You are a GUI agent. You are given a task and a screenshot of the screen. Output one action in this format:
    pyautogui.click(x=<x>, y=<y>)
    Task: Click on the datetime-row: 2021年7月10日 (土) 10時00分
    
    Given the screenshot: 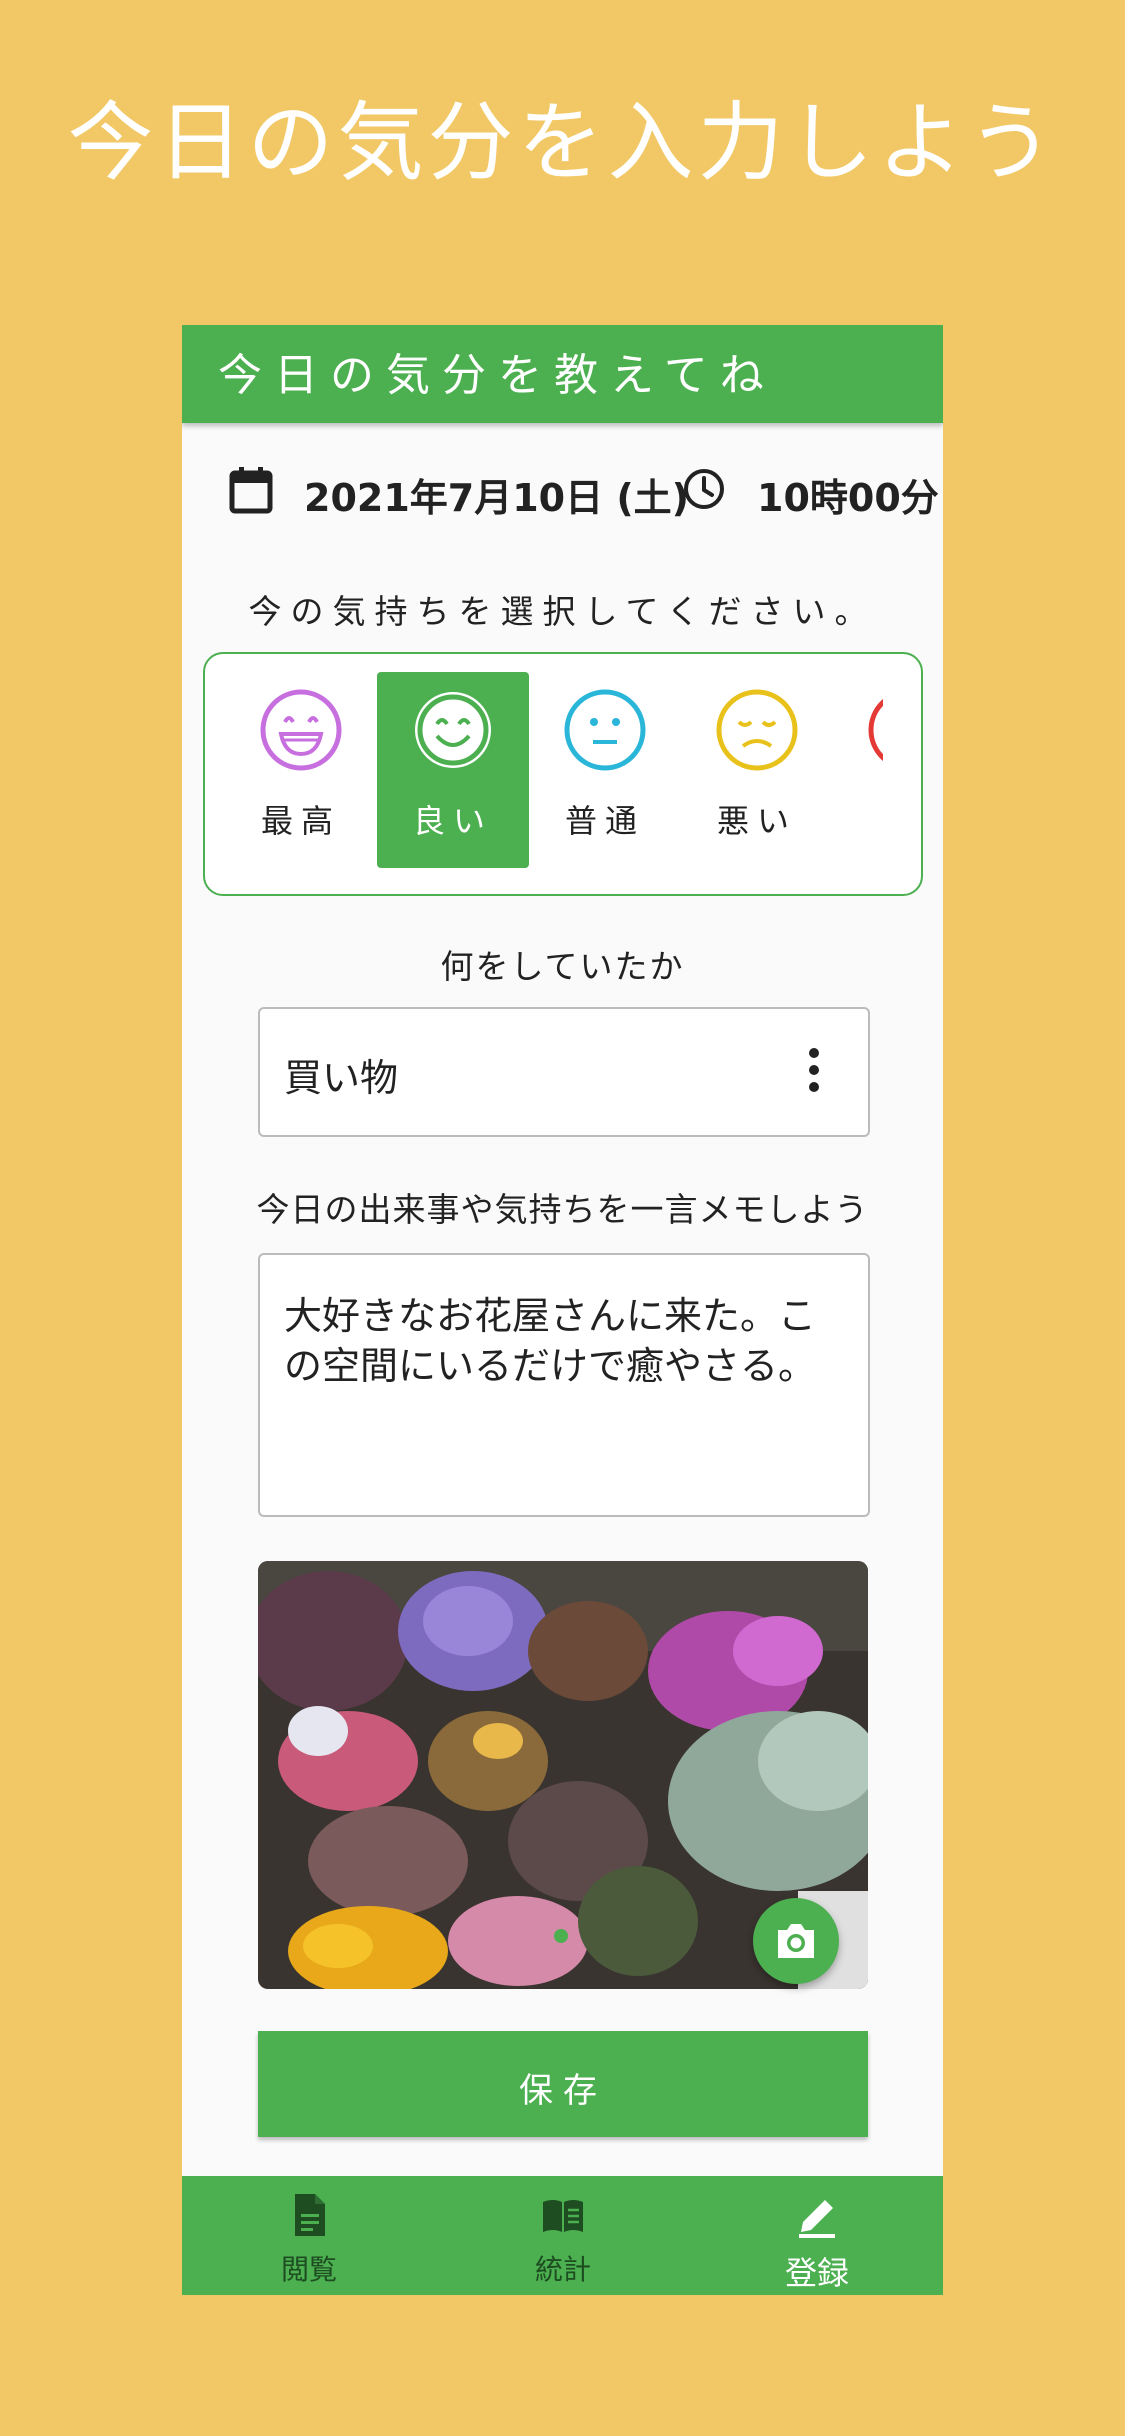 What is the action you would take?
    pyautogui.click(x=562, y=493)
    